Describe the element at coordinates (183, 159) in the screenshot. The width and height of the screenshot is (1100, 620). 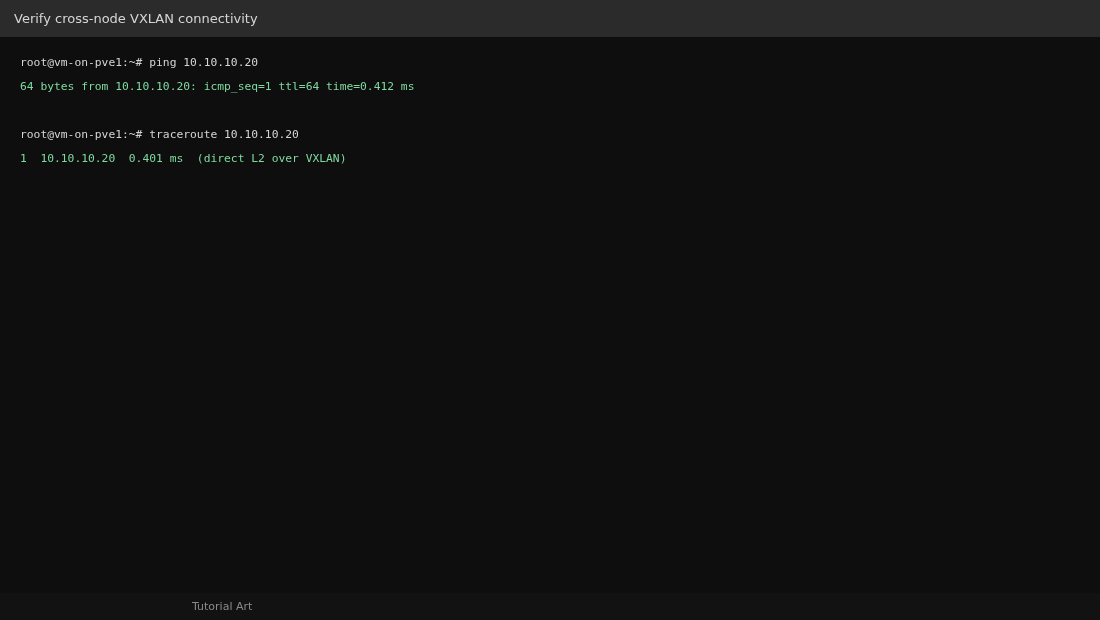
I see `output-line: 1 10.10.10.20 0.401 ms (direct L2 over VXLAN)` at that location.